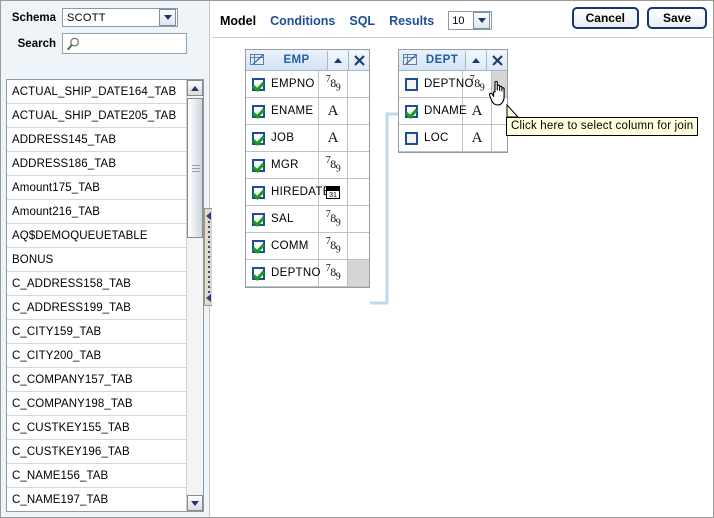 The height and width of the screenshot is (518, 714). Describe the element at coordinates (602, 126) in the screenshot. I see `tooltip: Click here to select column for join` at that location.